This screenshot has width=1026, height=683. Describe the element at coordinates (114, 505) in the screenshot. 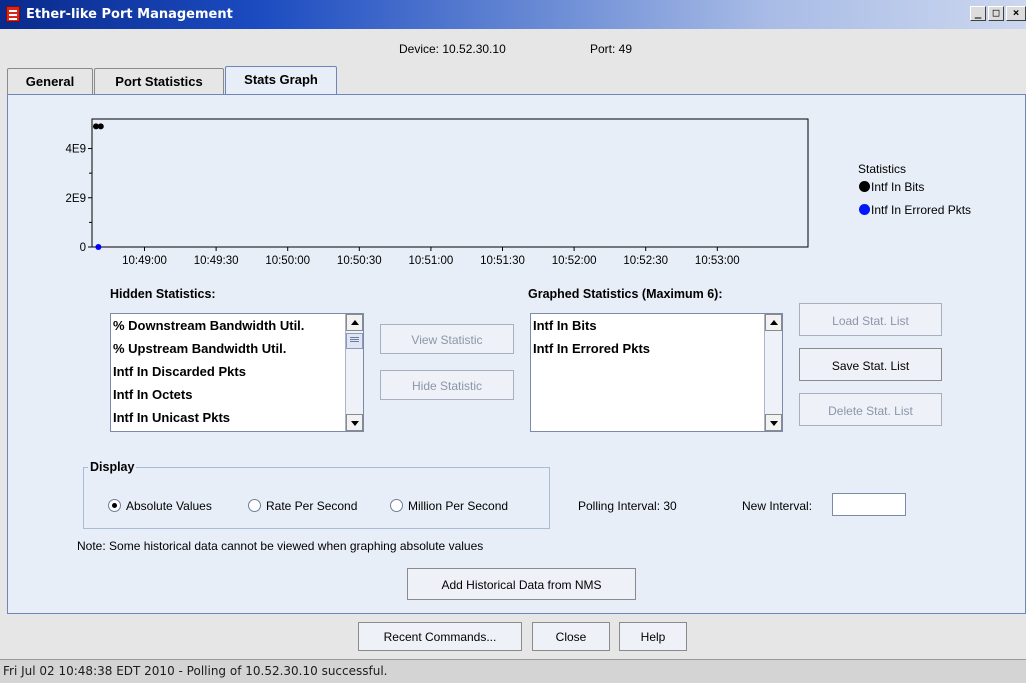

I see `radio-selected-icon` at that location.